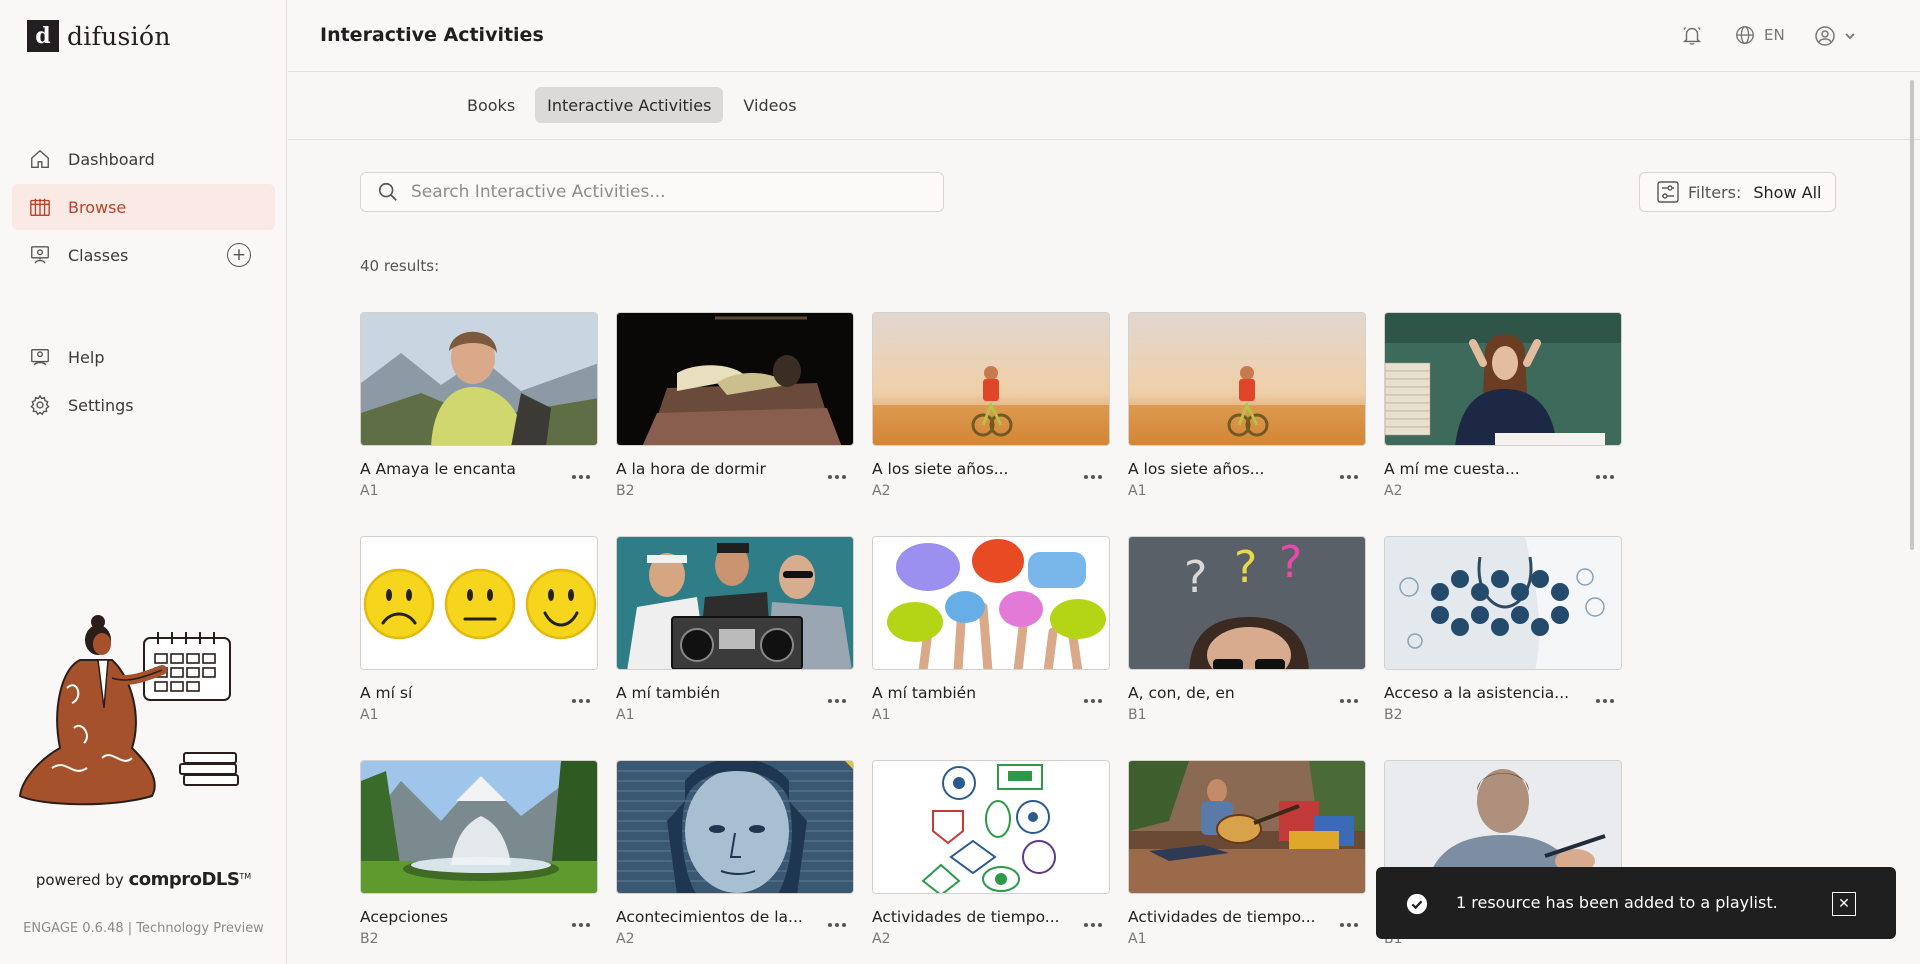 The image size is (1920, 964). Describe the element at coordinates (671, 192) in the screenshot. I see `search-input` at that location.